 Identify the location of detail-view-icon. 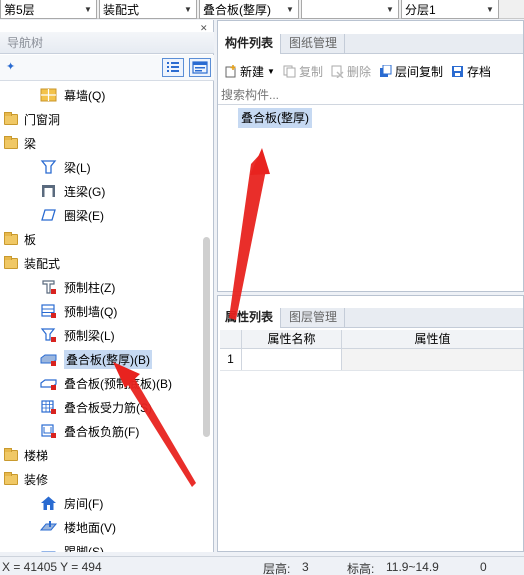
(200, 67).